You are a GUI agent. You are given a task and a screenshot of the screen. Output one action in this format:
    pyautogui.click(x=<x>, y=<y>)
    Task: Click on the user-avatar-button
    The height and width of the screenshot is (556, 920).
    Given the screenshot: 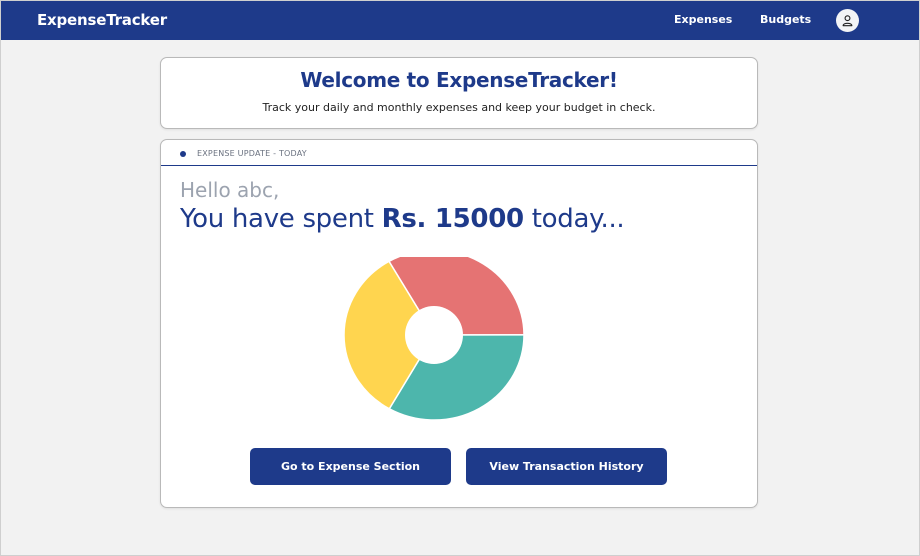 What is the action you would take?
    pyautogui.click(x=847, y=20)
    